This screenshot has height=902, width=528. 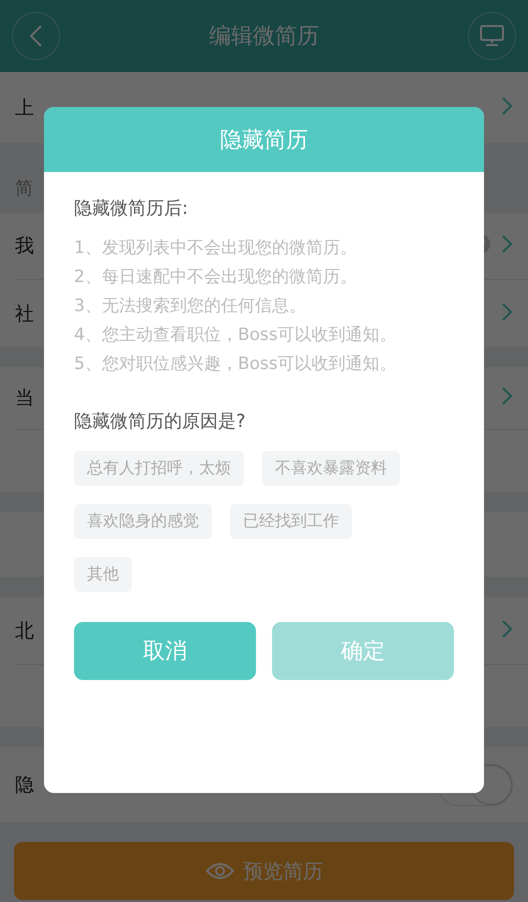 What do you see at coordinates (160, 421) in the screenshot?
I see `question-text: 隐藏微简历的原因是?` at bounding box center [160, 421].